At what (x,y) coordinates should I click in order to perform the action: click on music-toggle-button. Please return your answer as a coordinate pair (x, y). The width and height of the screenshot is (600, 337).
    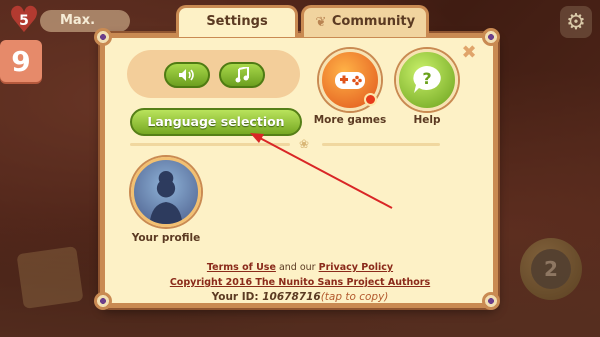
    Looking at the image, I should click on (242, 75).